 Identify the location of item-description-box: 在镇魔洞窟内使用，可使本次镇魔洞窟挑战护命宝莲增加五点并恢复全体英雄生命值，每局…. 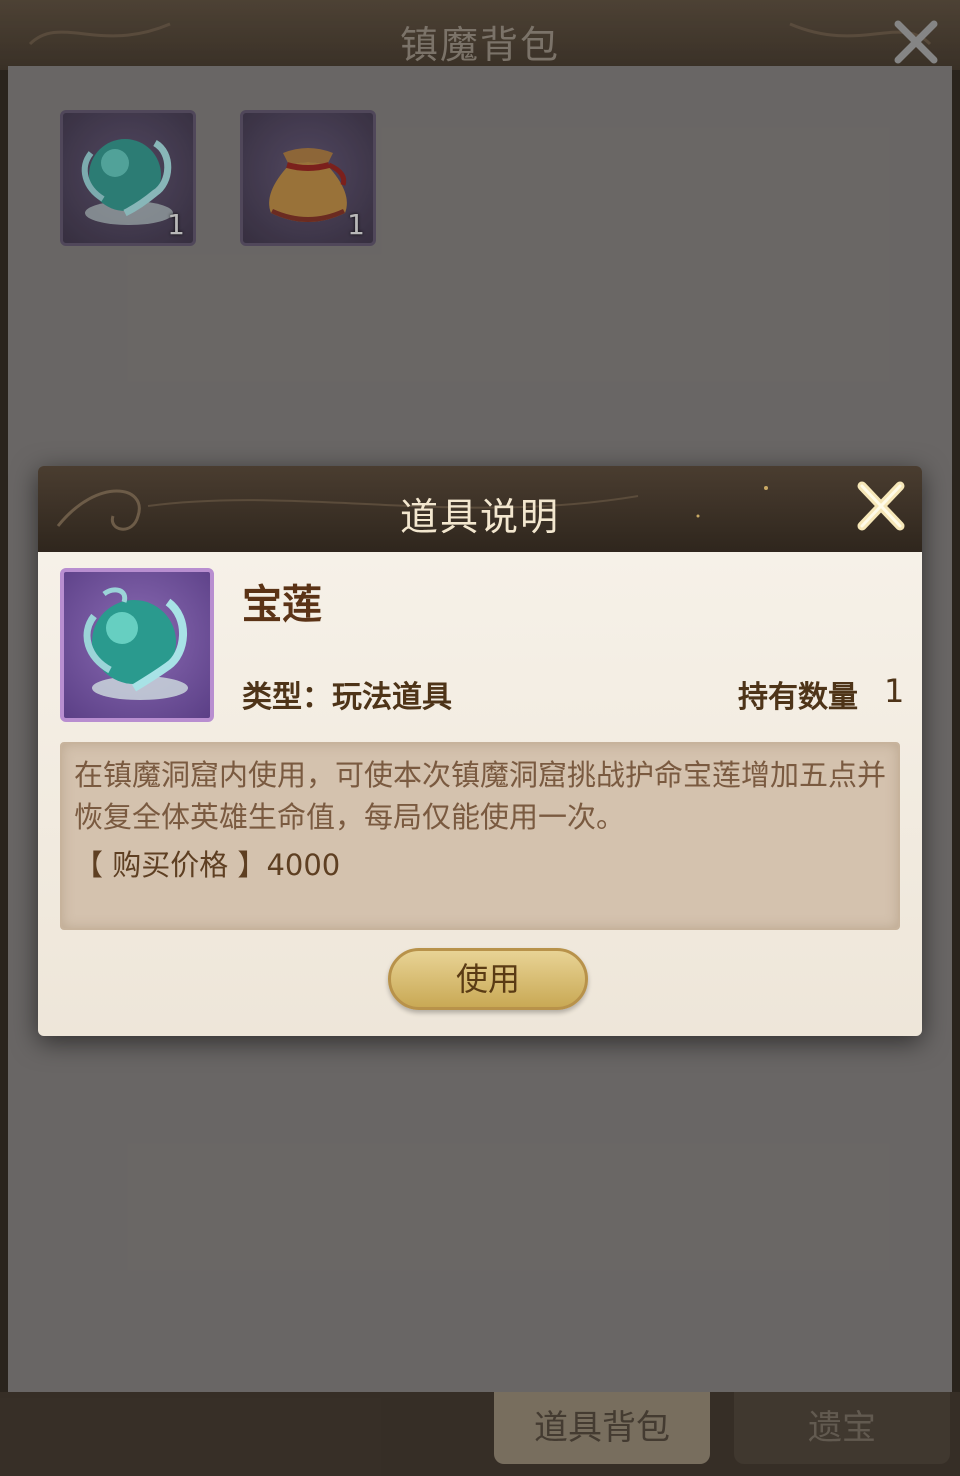
(480, 836).